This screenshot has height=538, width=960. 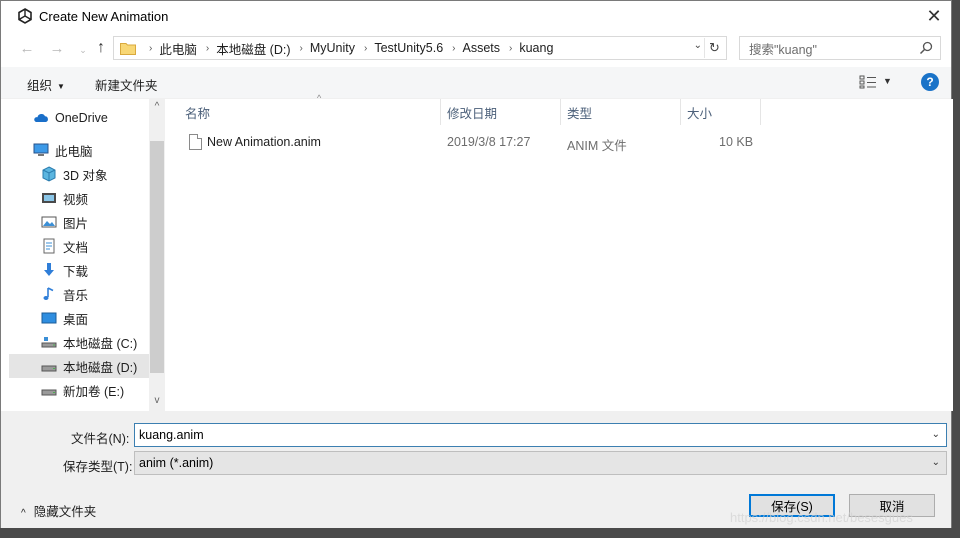 What do you see at coordinates (46, 84) in the screenshot?
I see `organize-menu-button: 组织 ▼` at bounding box center [46, 84].